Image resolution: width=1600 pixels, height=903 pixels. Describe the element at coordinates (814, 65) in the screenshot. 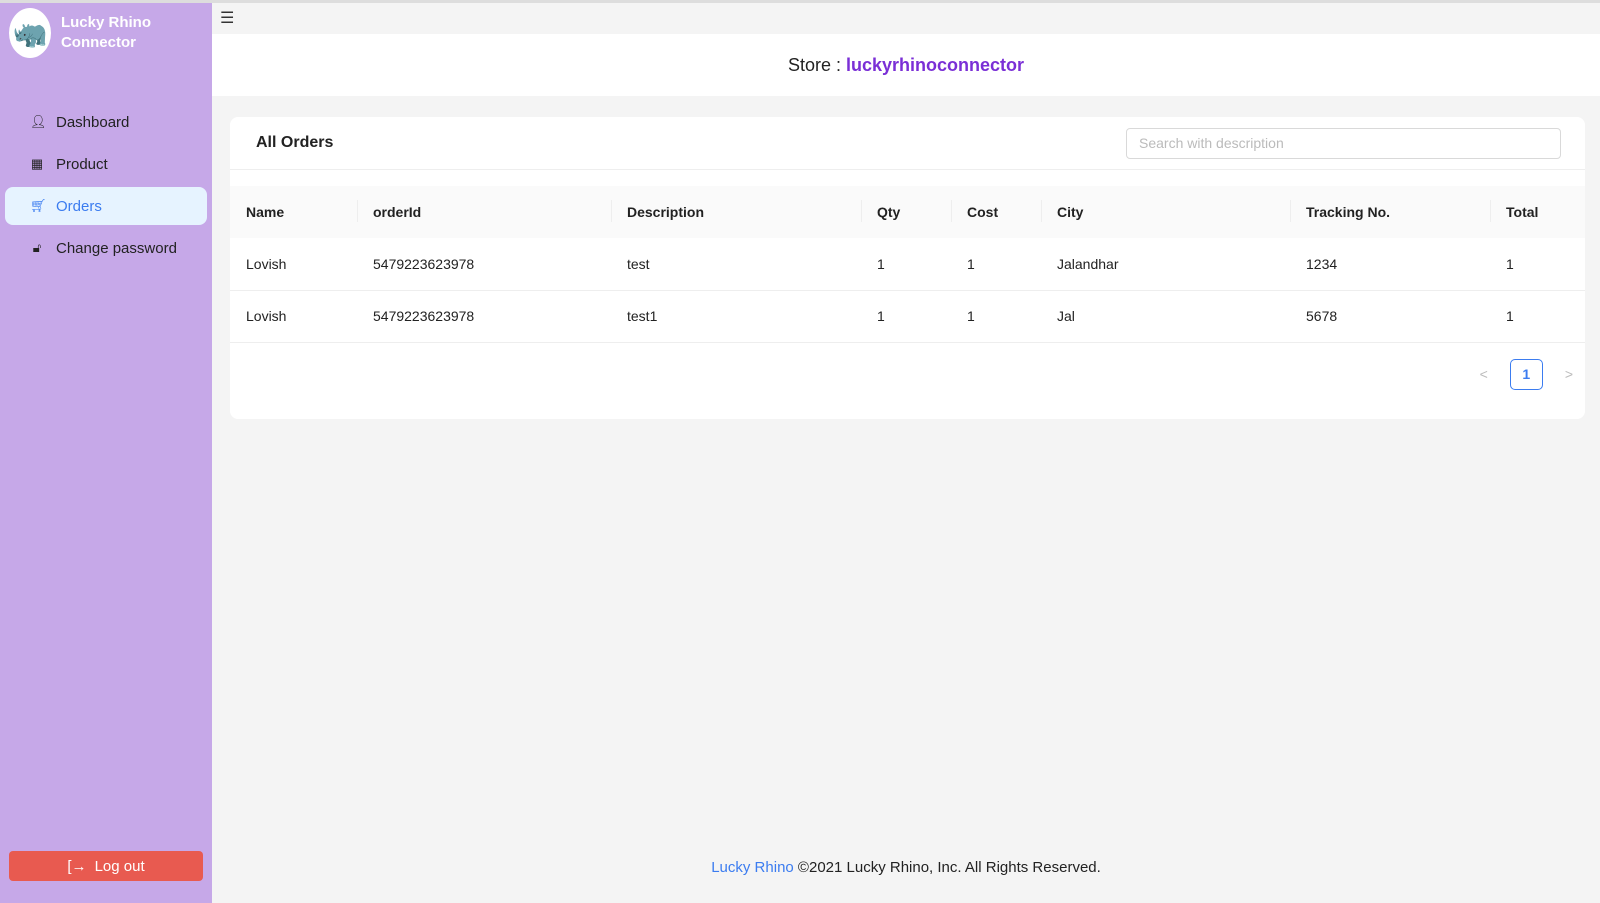

I see `store-label: Store :` at that location.